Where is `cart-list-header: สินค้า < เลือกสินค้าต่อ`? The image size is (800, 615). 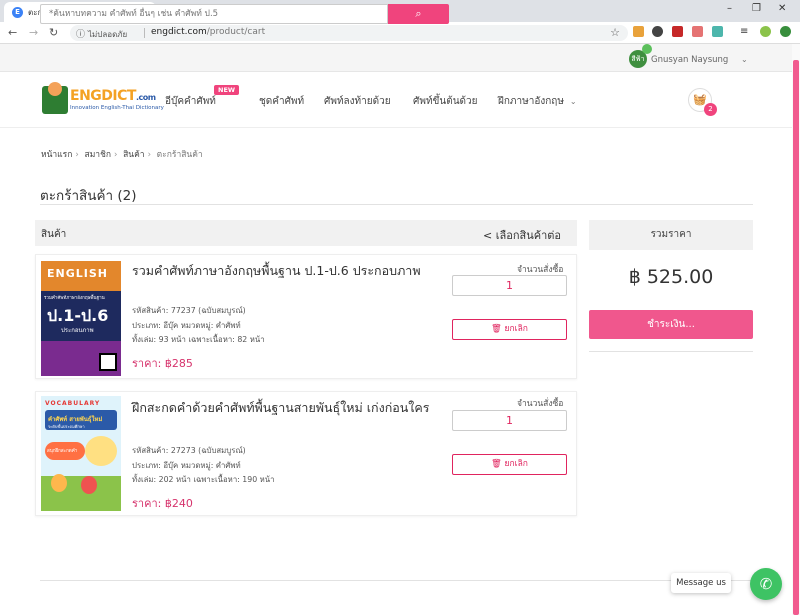 cart-list-header: สินค้า < เลือกสินค้าต่อ is located at coordinates (306, 233).